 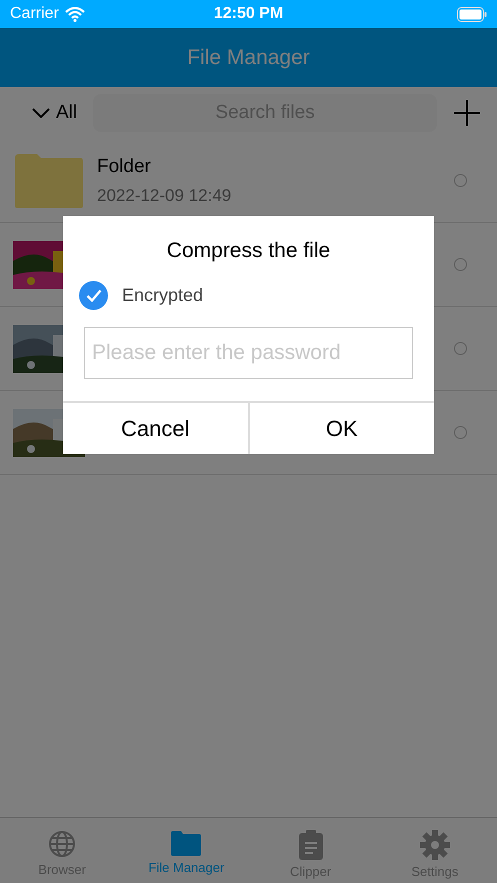 I want to click on chevron-down-icon, so click(x=41, y=113).